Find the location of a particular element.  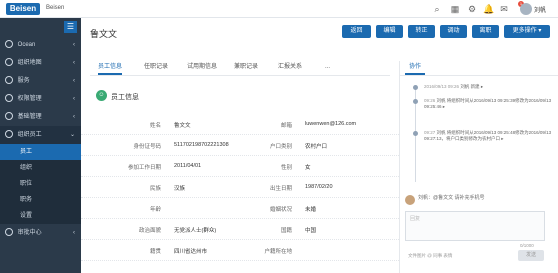

field-value: 未婚 is located at coordinates (311, 210).